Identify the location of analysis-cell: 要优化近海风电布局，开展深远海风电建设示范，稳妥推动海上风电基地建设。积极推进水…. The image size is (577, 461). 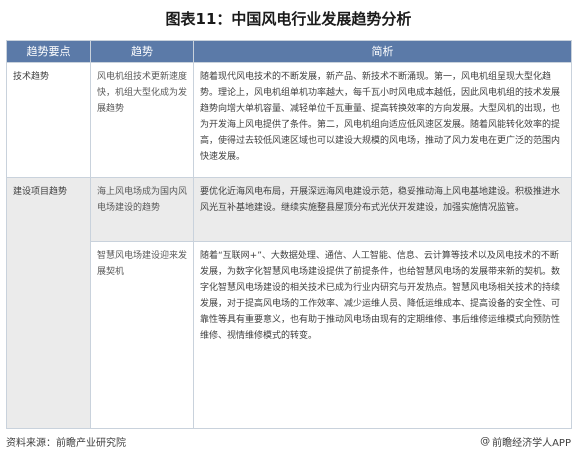
(382, 209).